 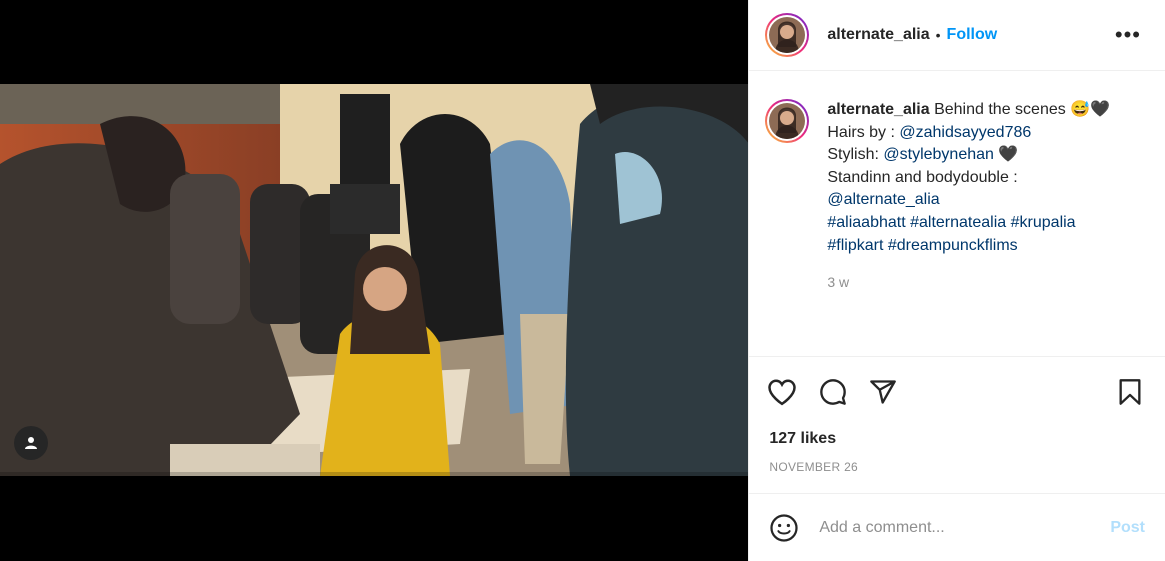 I want to click on save-button, so click(x=1130, y=392).